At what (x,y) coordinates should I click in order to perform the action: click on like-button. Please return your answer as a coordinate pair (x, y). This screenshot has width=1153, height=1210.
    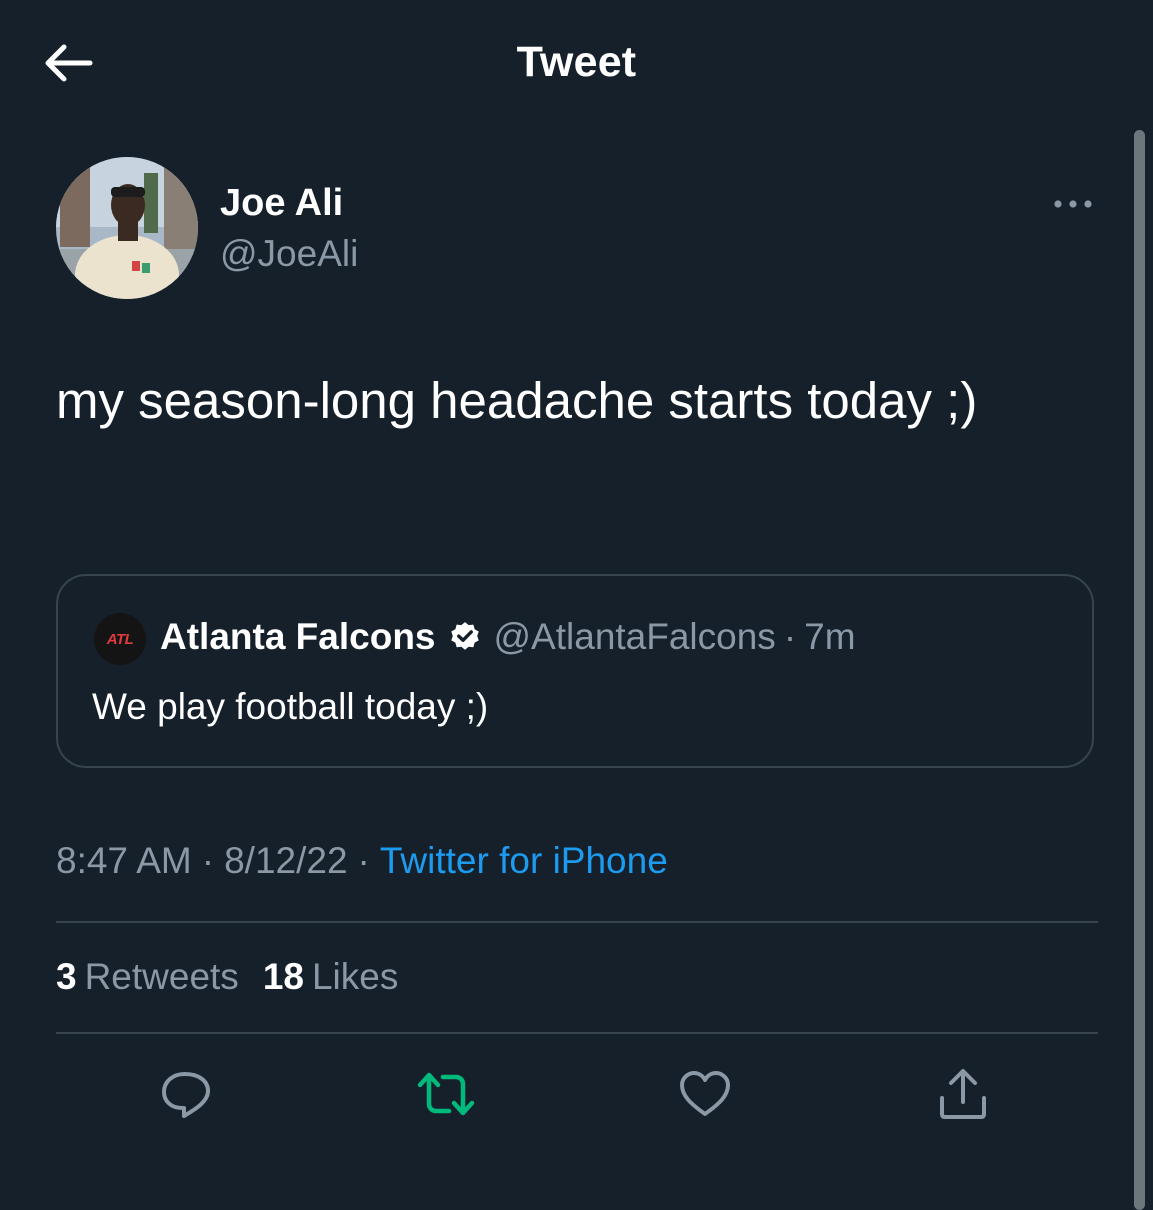
    Looking at the image, I should click on (705, 1094).